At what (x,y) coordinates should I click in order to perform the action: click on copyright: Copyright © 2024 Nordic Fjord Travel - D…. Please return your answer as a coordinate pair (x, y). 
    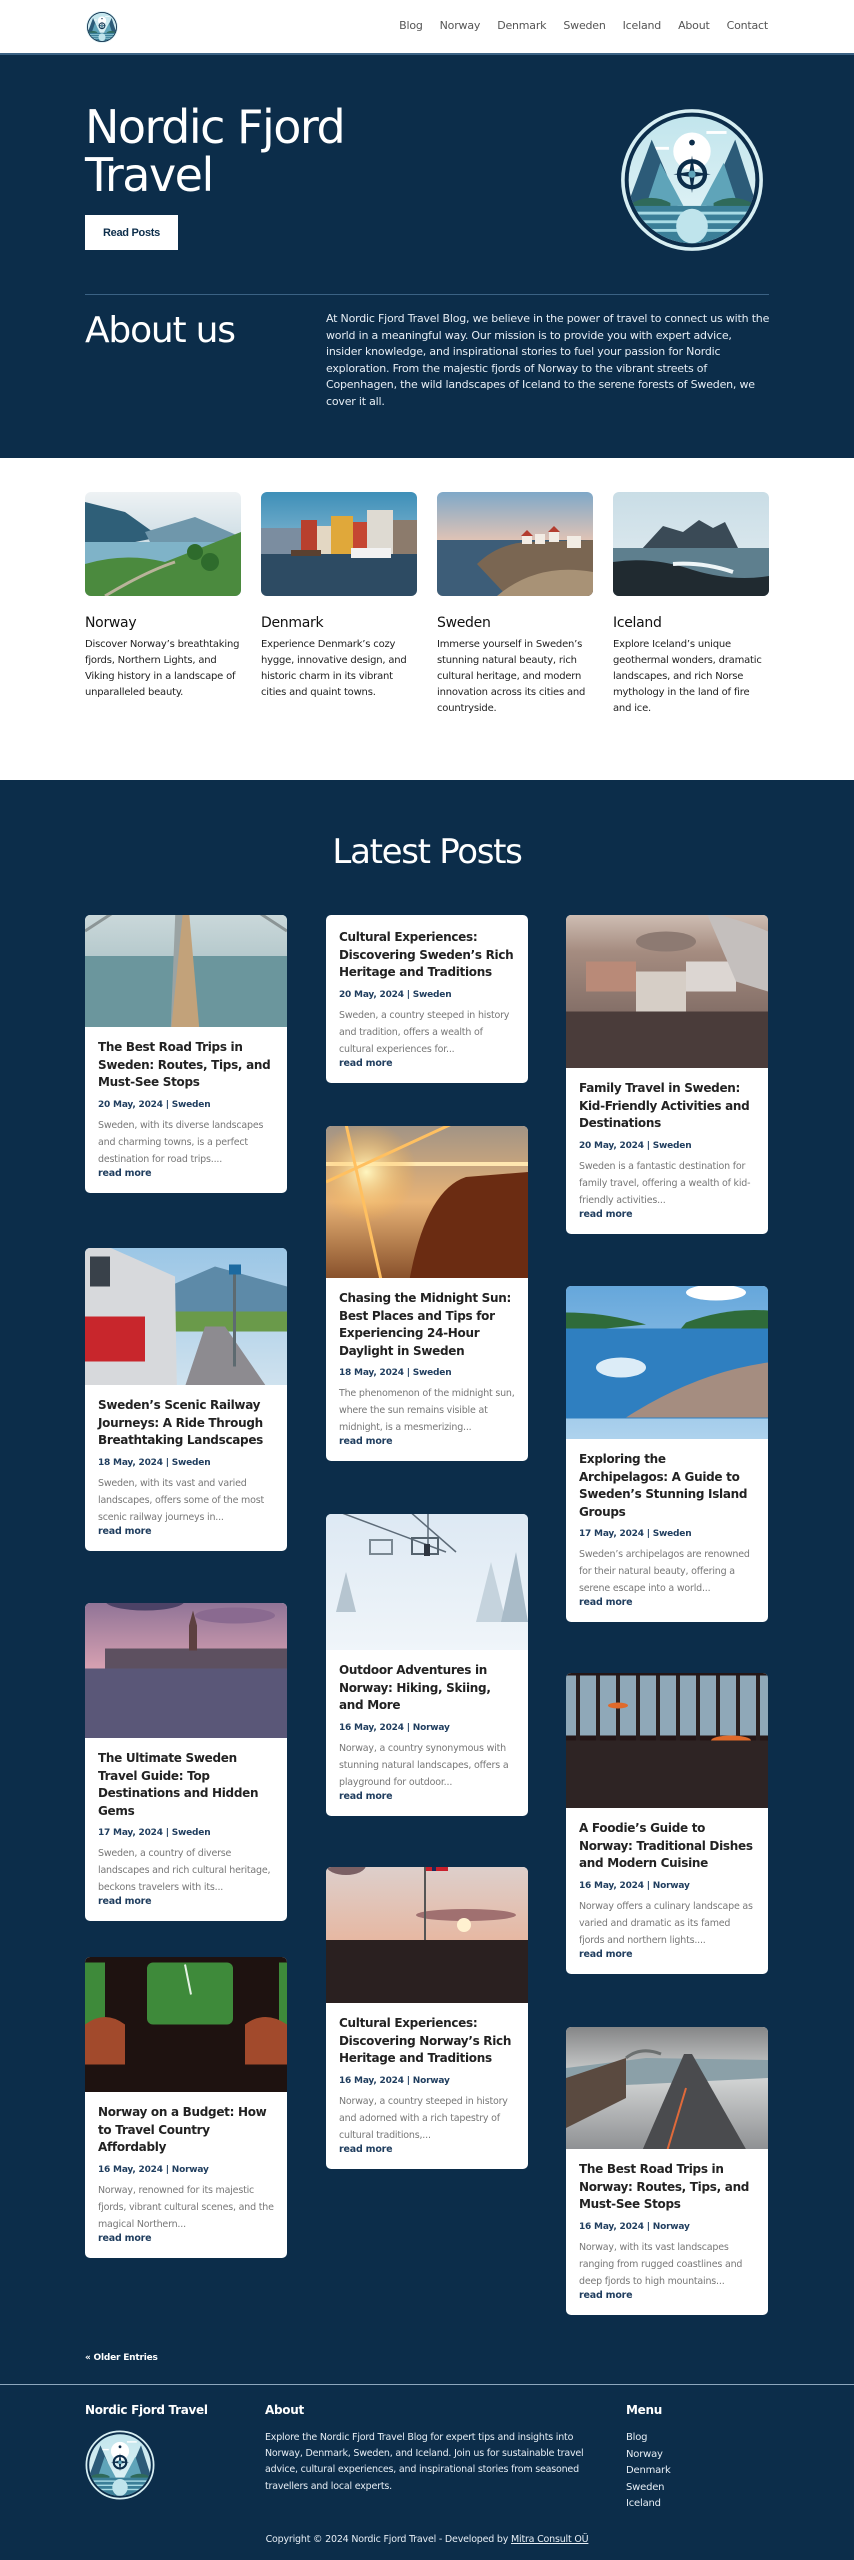
    Looking at the image, I should click on (427, 2539).